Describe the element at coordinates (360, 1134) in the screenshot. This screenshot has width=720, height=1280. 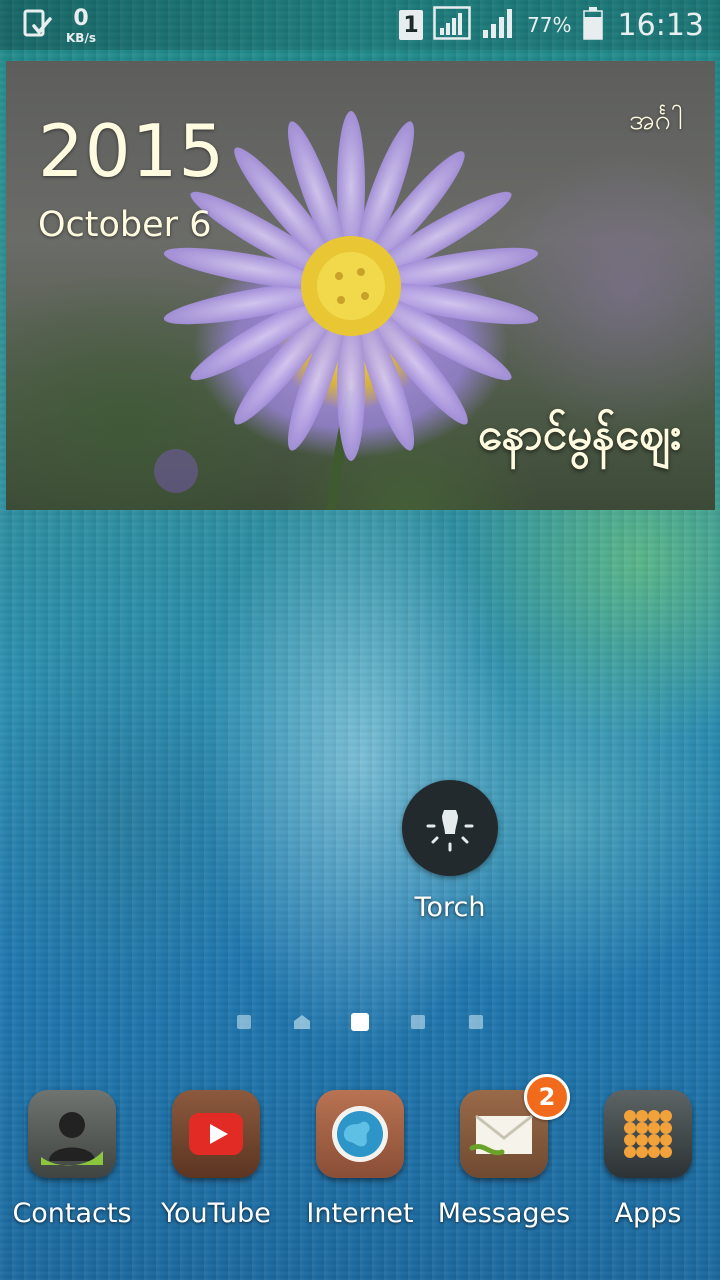
I see `globe-icon` at that location.